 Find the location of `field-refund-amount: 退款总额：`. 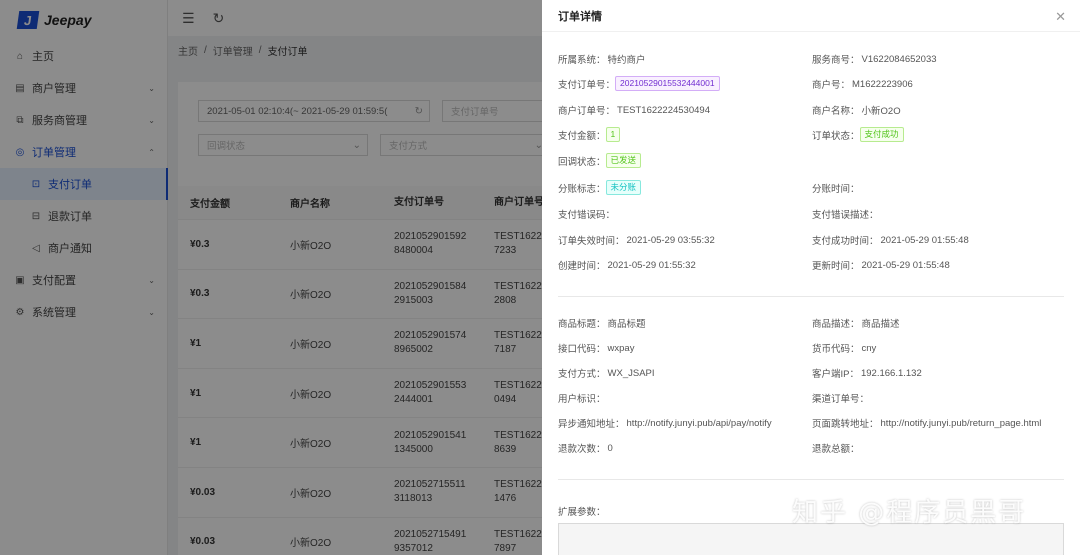

field-refund-amount: 退款总额： is located at coordinates (836, 448).